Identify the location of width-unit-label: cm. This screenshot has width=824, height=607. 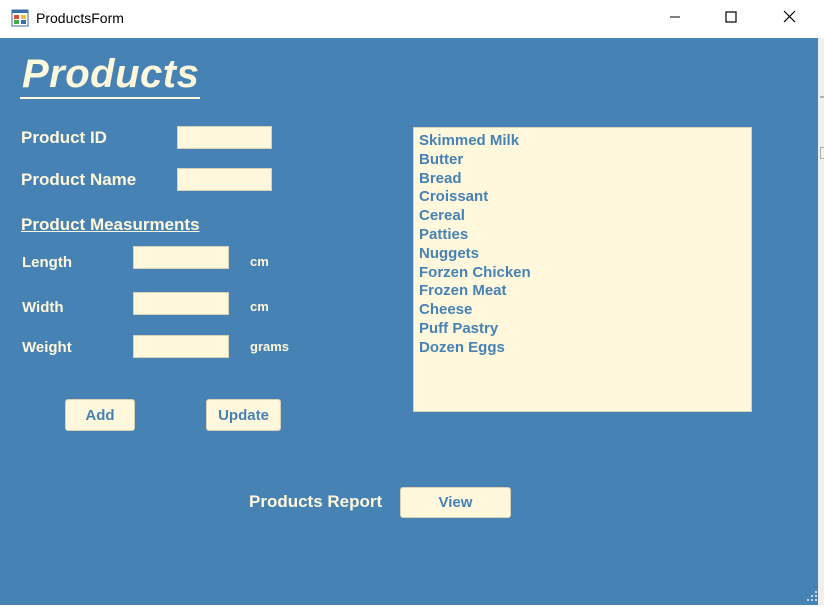
(259, 306).